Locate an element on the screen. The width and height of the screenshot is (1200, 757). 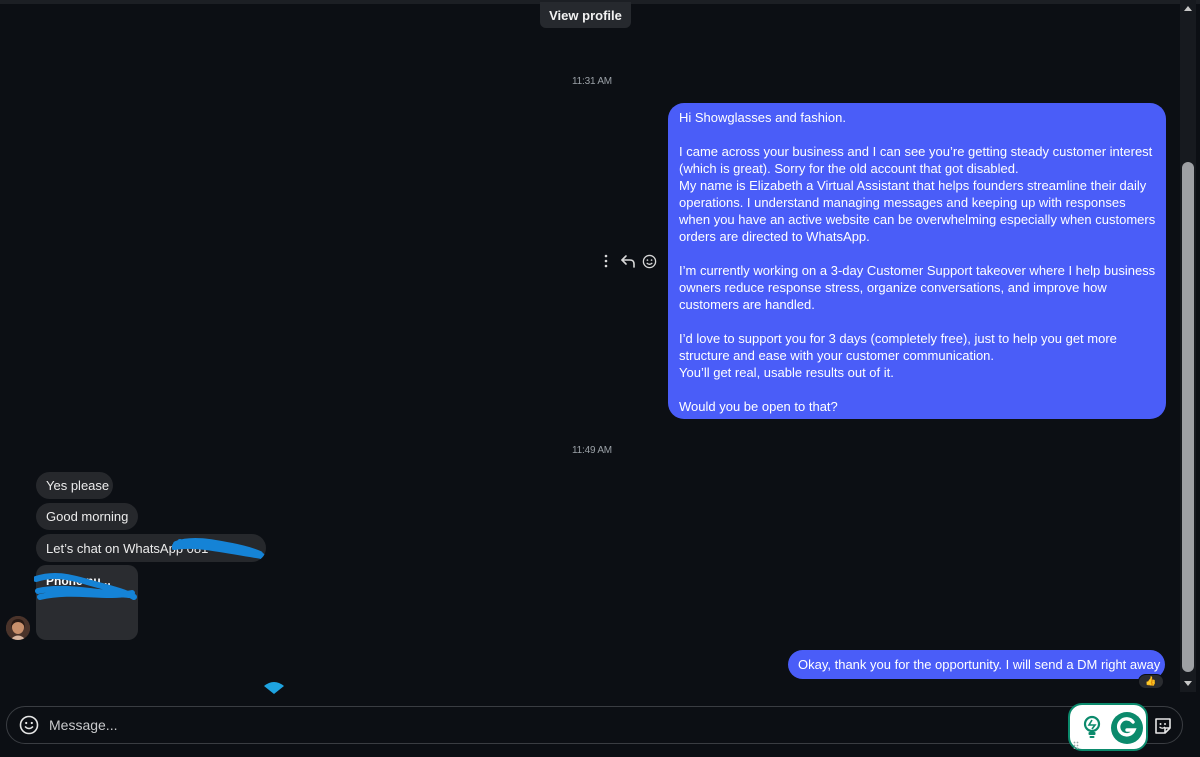
reply-icon is located at coordinates (628, 261).